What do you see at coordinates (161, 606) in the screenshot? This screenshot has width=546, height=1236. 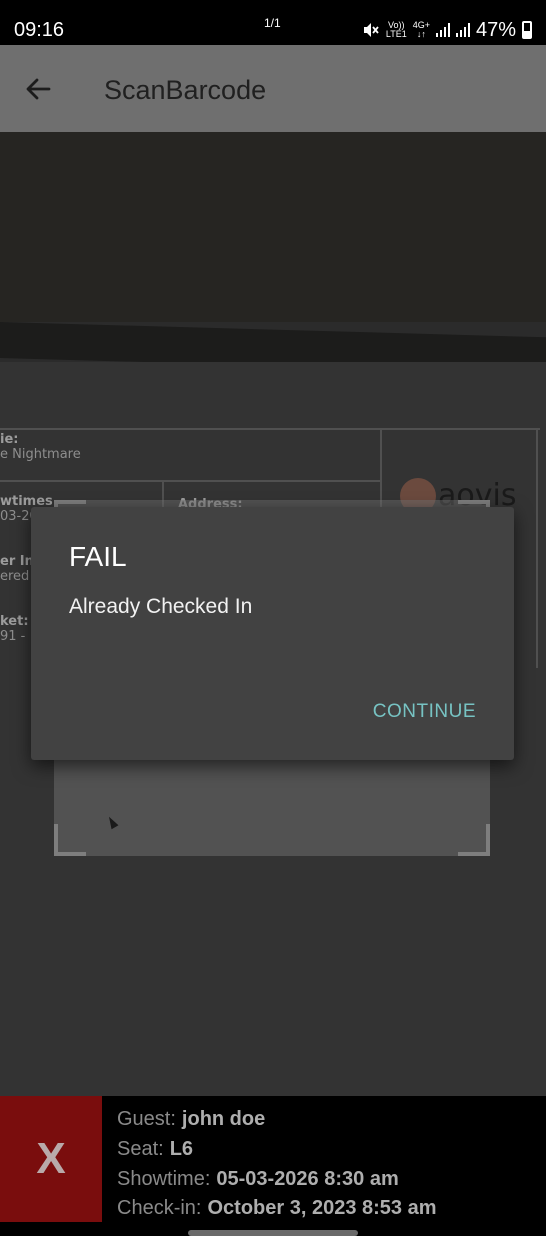 I see `dialog-message: Already Checked In` at bounding box center [161, 606].